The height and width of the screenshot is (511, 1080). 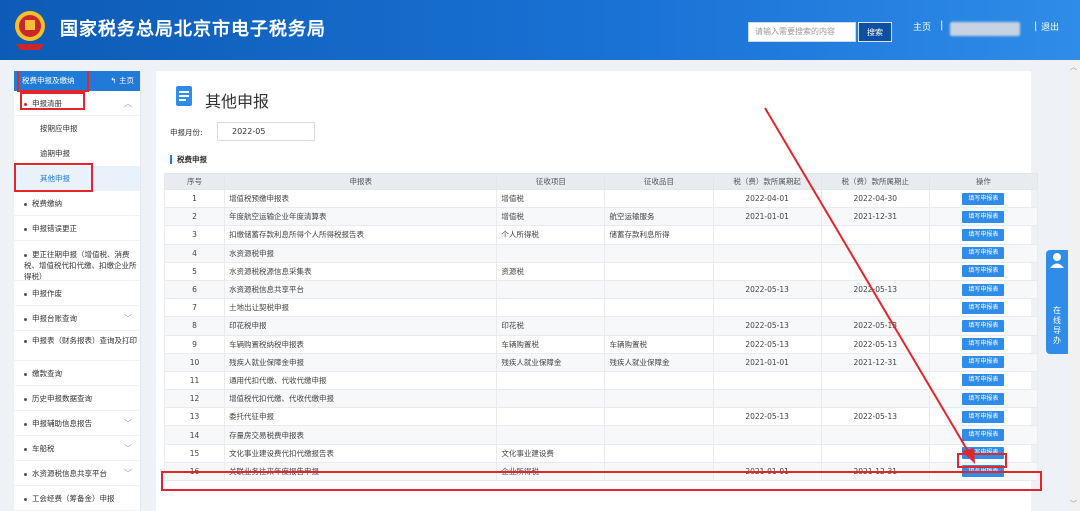 What do you see at coordinates (194, 362) in the screenshot?
I see `table-cell-no: 10` at bounding box center [194, 362].